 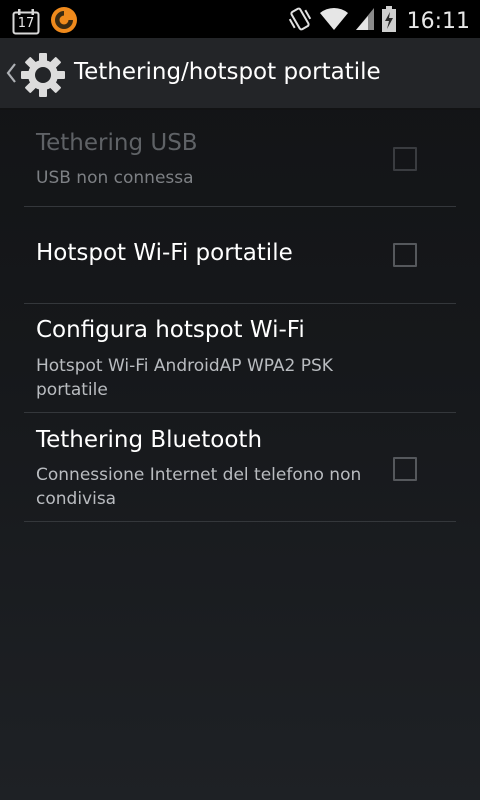 I want to click on setting-wifi-hotspot: Hotspot Wi-Fi portatile, so click(x=240, y=255).